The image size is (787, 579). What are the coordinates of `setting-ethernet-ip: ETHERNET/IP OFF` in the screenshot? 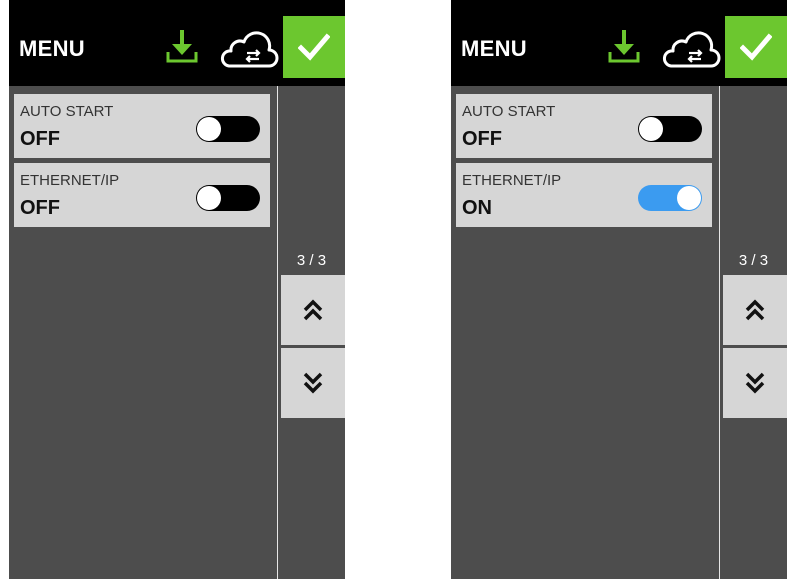 It's located at (142, 195).